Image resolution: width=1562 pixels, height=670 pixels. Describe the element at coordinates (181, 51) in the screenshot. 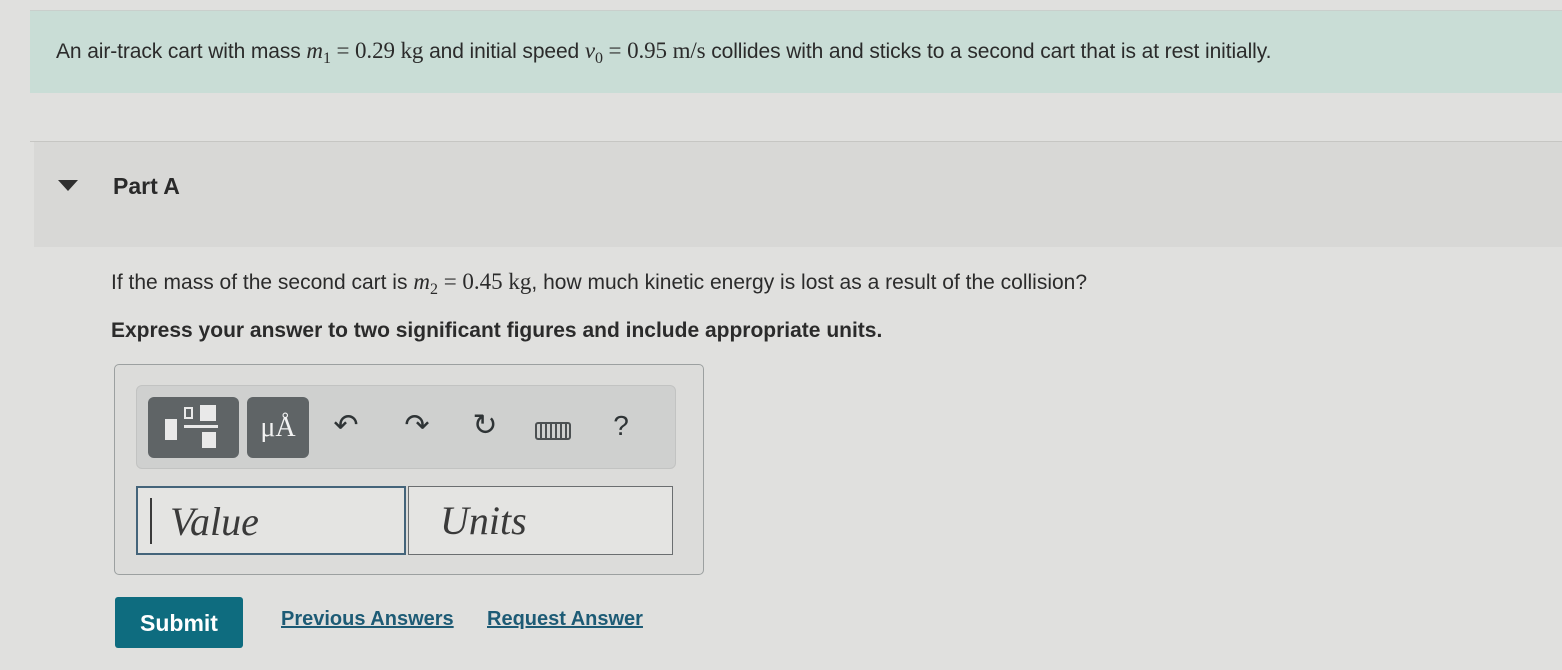

I see `intro-text-a: An air-track cart with mass` at that location.